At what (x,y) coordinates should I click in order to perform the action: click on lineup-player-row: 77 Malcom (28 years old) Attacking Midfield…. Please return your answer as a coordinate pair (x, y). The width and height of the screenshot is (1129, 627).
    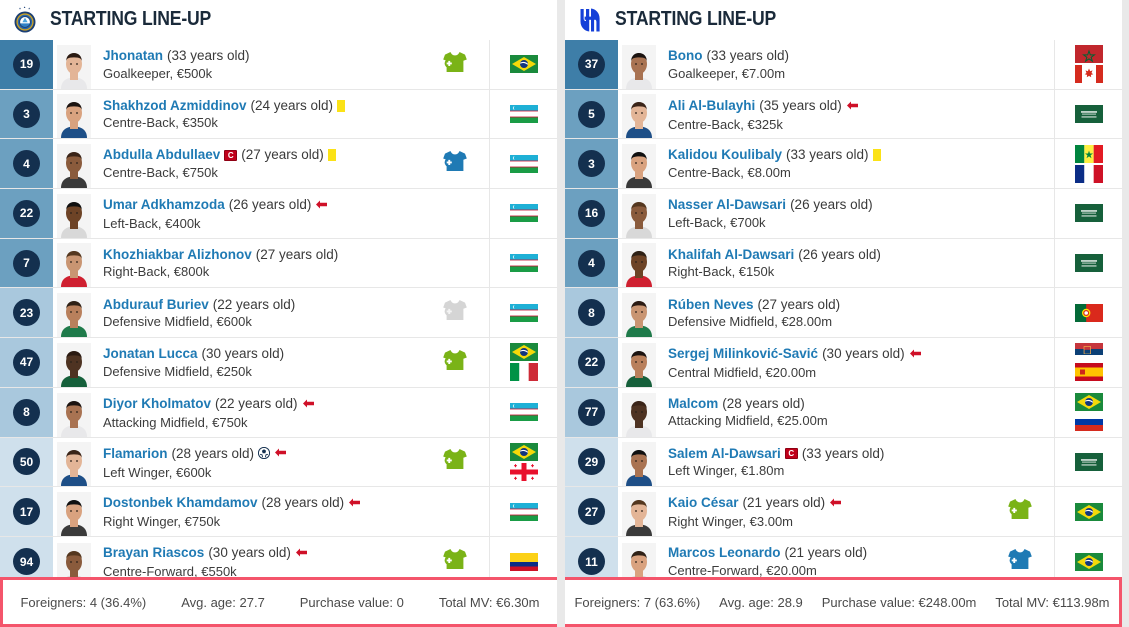
    Looking at the image, I should click on (843, 412).